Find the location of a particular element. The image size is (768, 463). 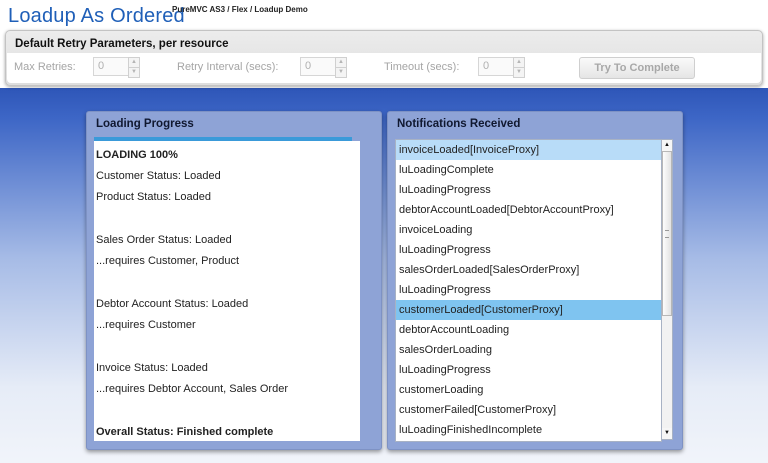

overall-status: Overall Status: Finished complete is located at coordinates (185, 432).